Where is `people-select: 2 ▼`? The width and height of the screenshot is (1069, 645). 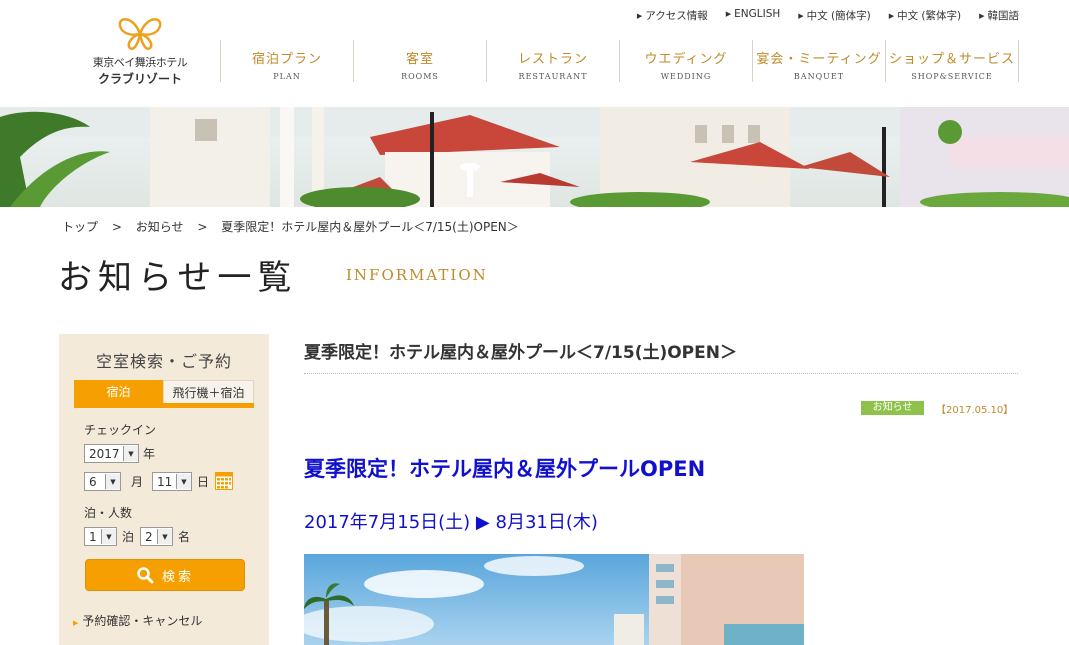
people-select: 2 ▼ is located at coordinates (156, 536).